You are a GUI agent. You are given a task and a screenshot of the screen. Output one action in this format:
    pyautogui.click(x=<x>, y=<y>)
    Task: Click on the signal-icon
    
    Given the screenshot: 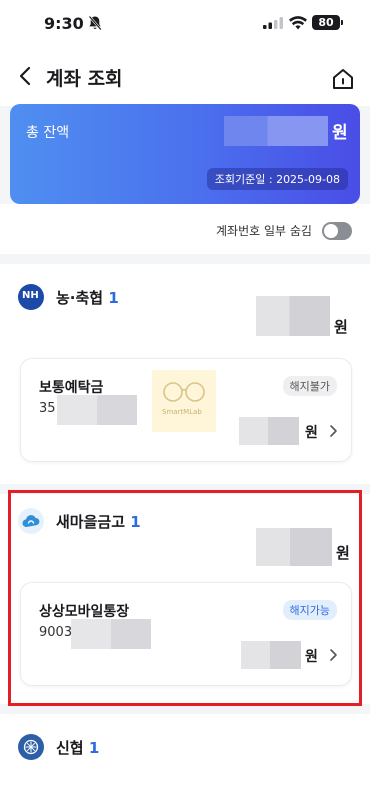 What is the action you would take?
    pyautogui.click(x=273, y=23)
    